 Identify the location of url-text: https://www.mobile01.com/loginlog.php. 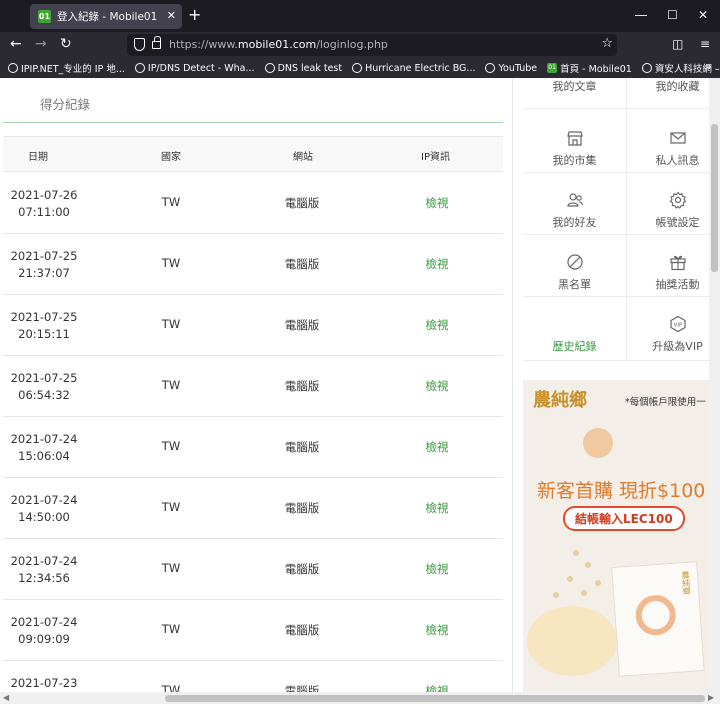
(278, 44).